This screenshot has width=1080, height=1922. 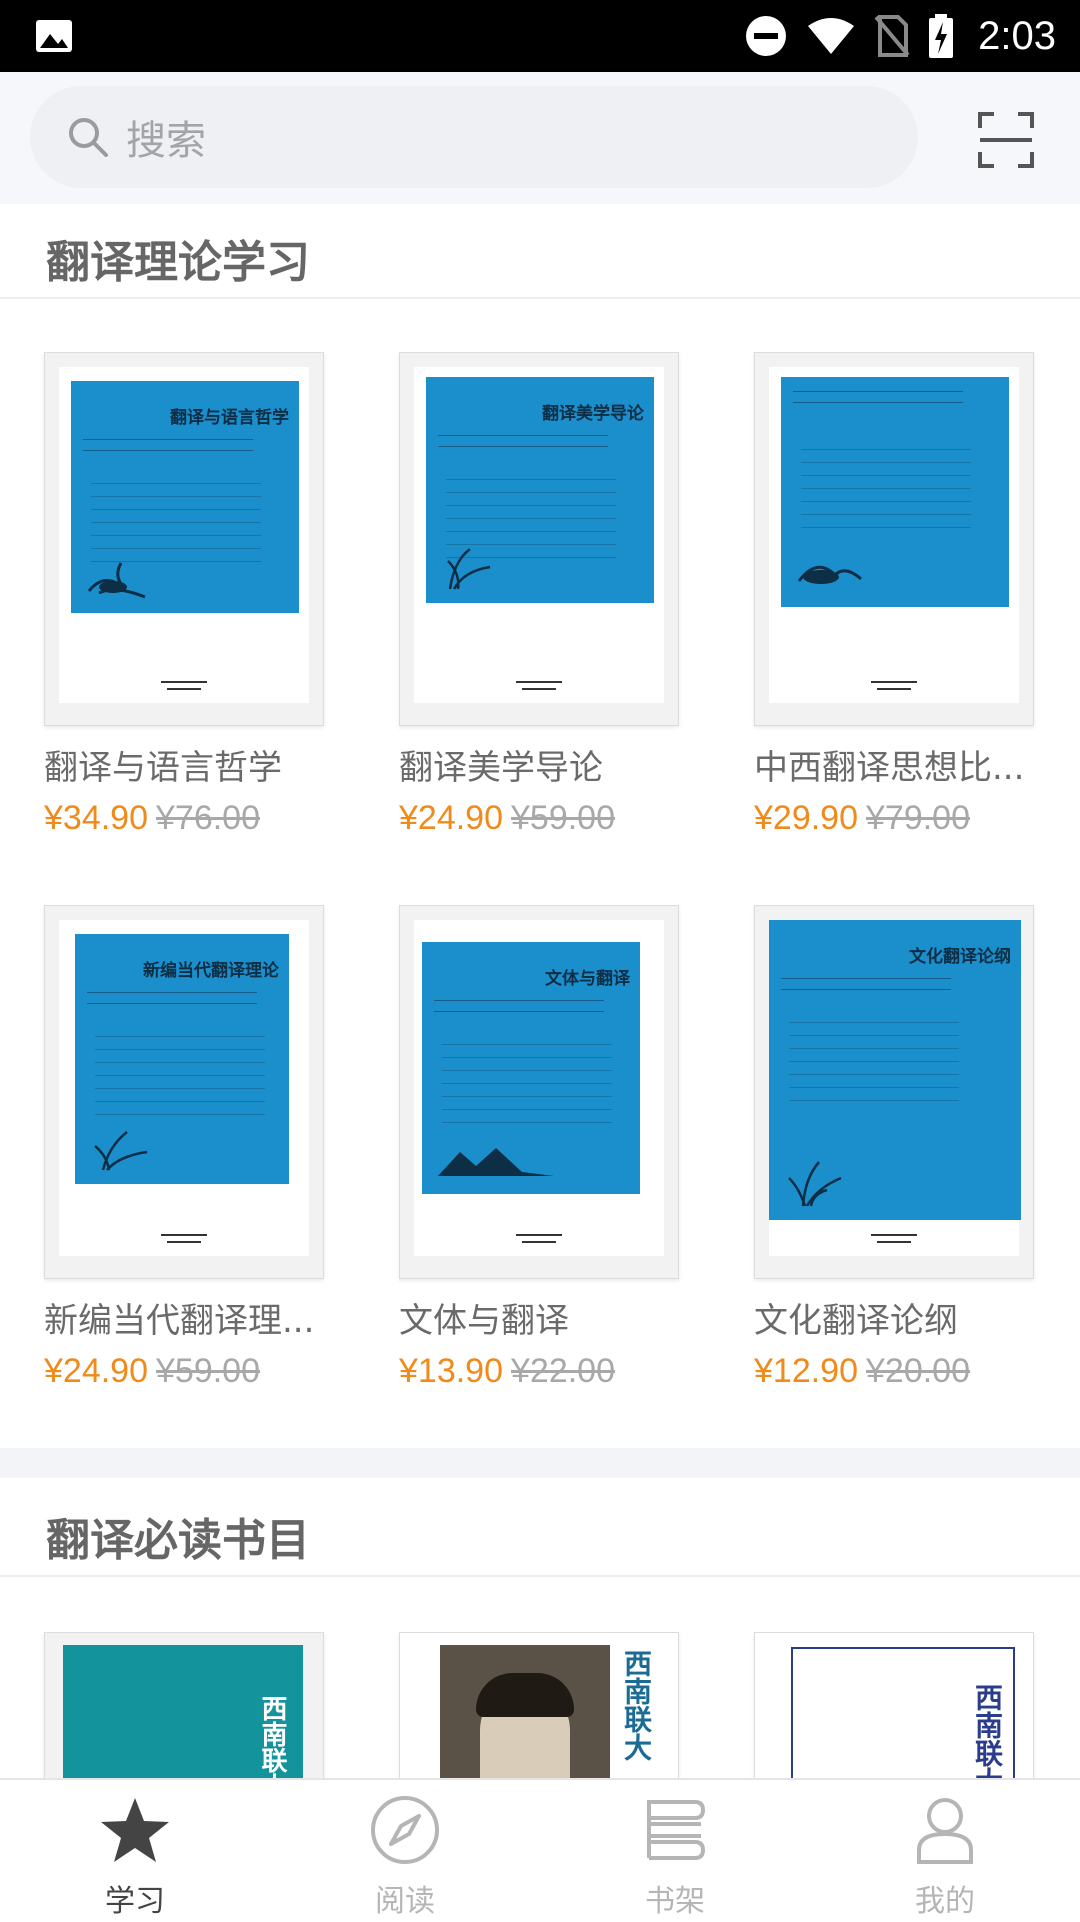 What do you see at coordinates (229, 418) in the screenshot?
I see `cover-title: 翻译与语言哲学` at bounding box center [229, 418].